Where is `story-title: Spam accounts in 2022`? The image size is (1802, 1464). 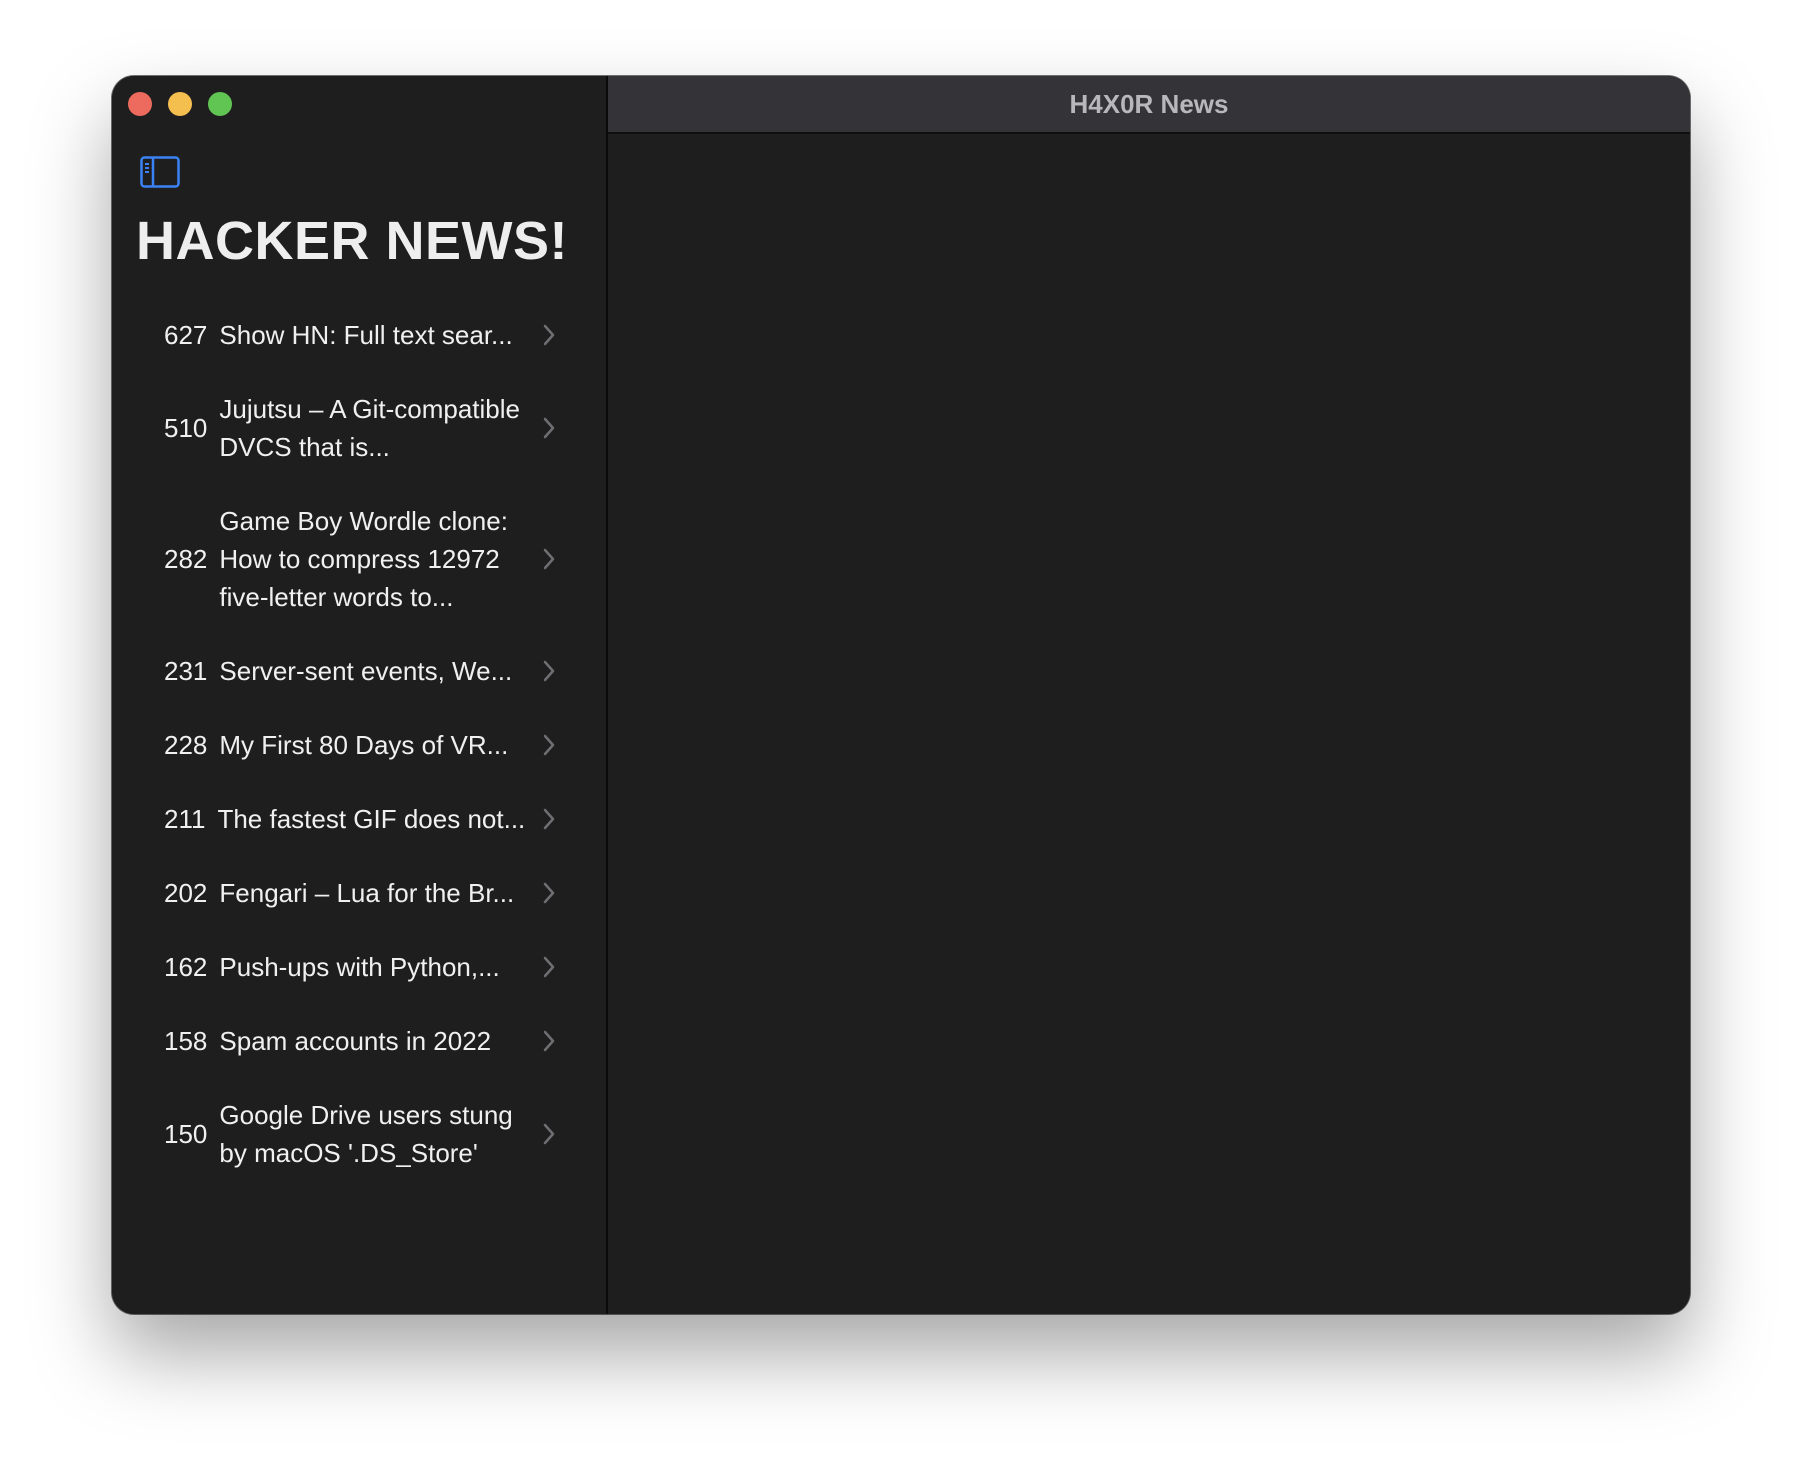
story-title: Spam accounts in 2022 is located at coordinates (355, 1041).